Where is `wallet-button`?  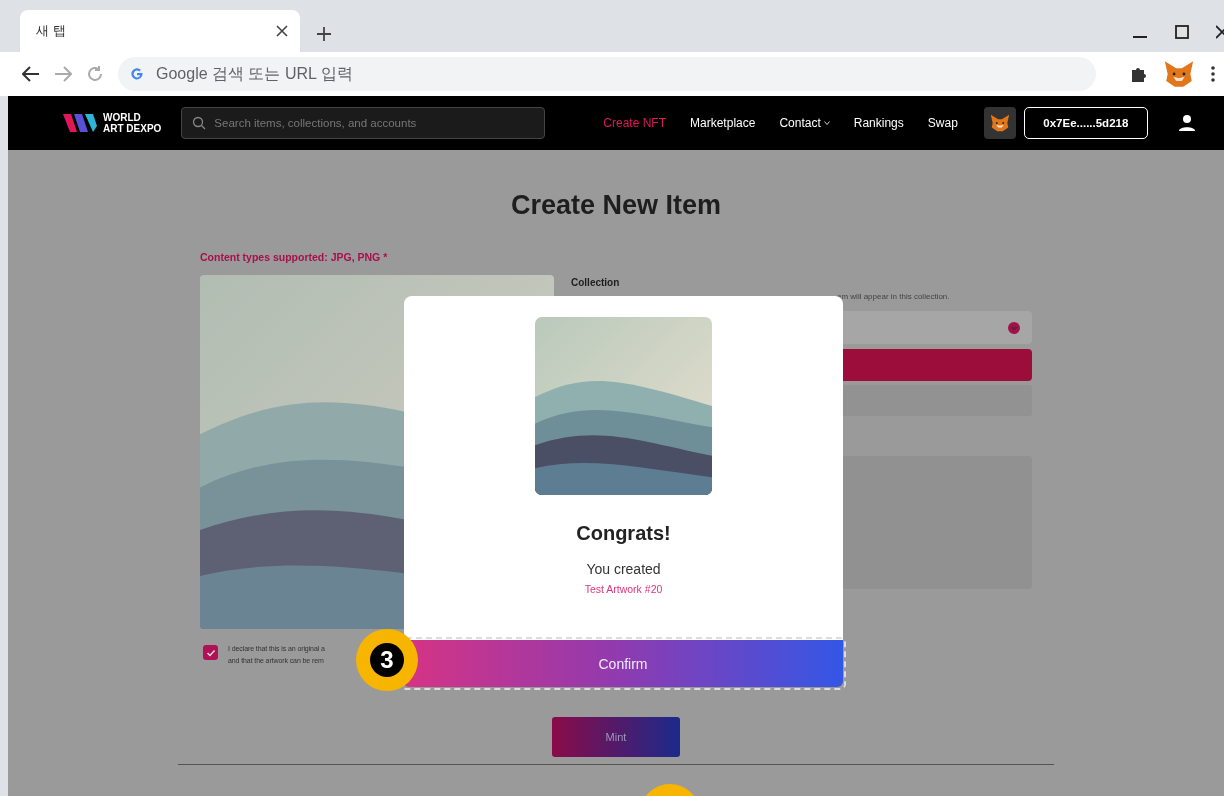
wallet-button is located at coordinates (999, 123).